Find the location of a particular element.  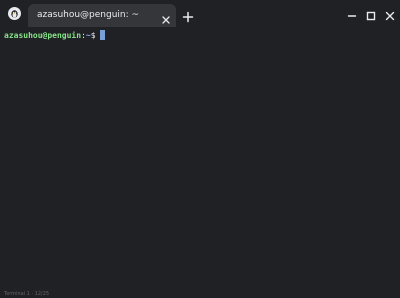

title-bar: azasuhou@penguin: ~ is located at coordinates (200, 13).